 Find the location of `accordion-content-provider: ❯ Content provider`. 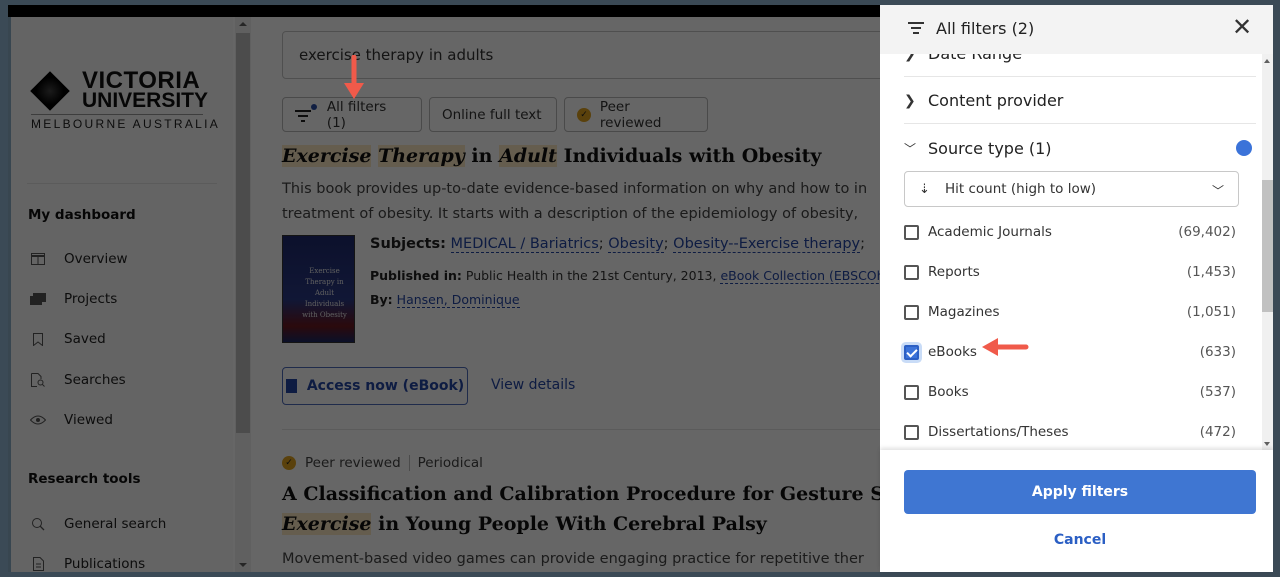

accordion-content-provider: ❯ Content provider is located at coordinates (1080, 101).